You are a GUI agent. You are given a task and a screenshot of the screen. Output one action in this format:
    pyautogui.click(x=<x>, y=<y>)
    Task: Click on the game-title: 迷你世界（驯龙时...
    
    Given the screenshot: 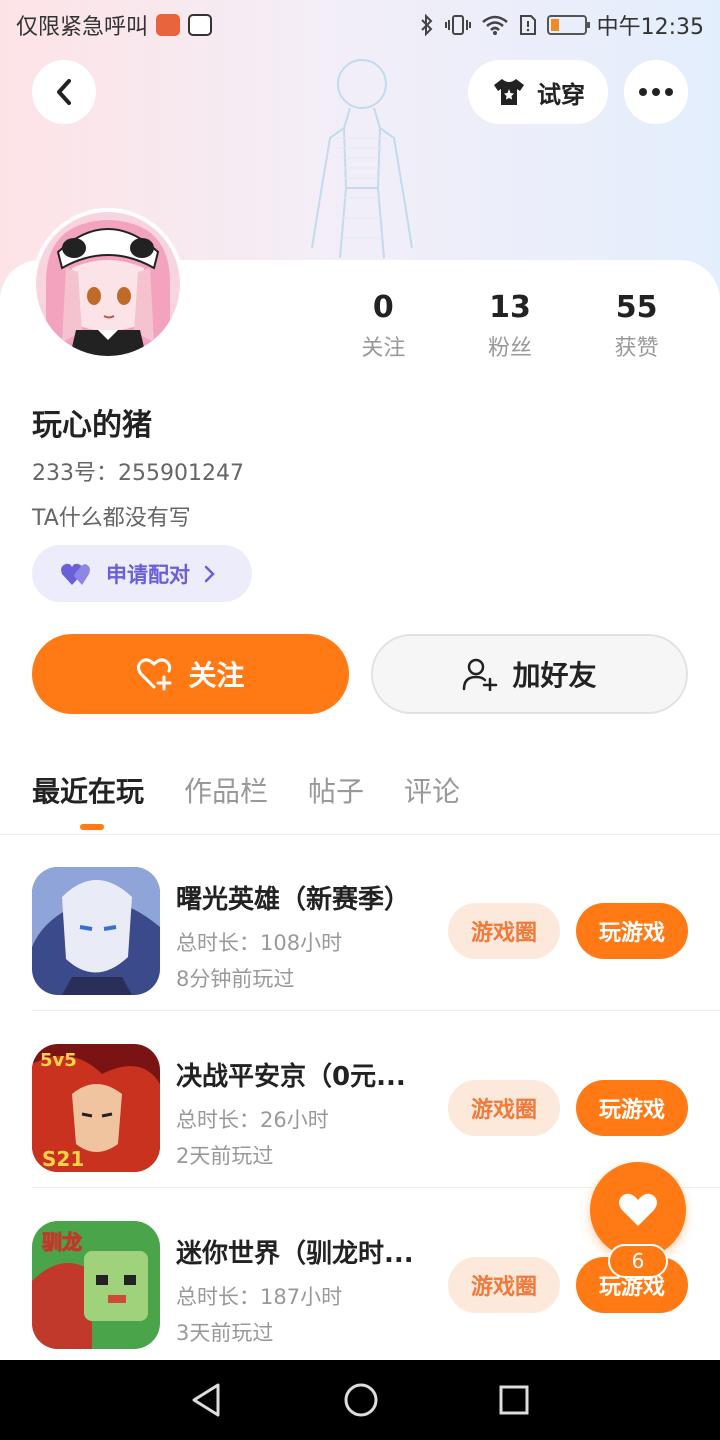 What is the action you would take?
    pyautogui.click(x=295, y=1254)
    